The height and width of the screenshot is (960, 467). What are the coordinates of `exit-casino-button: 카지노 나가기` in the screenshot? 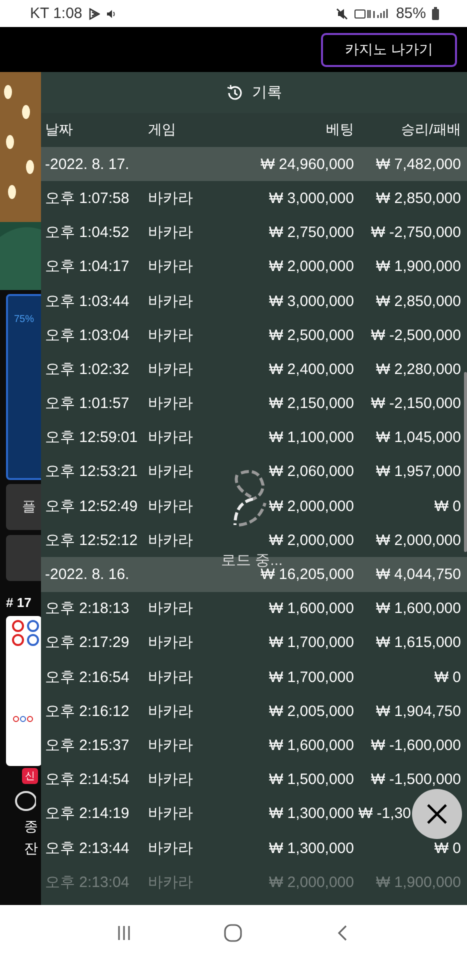 It's located at (389, 49).